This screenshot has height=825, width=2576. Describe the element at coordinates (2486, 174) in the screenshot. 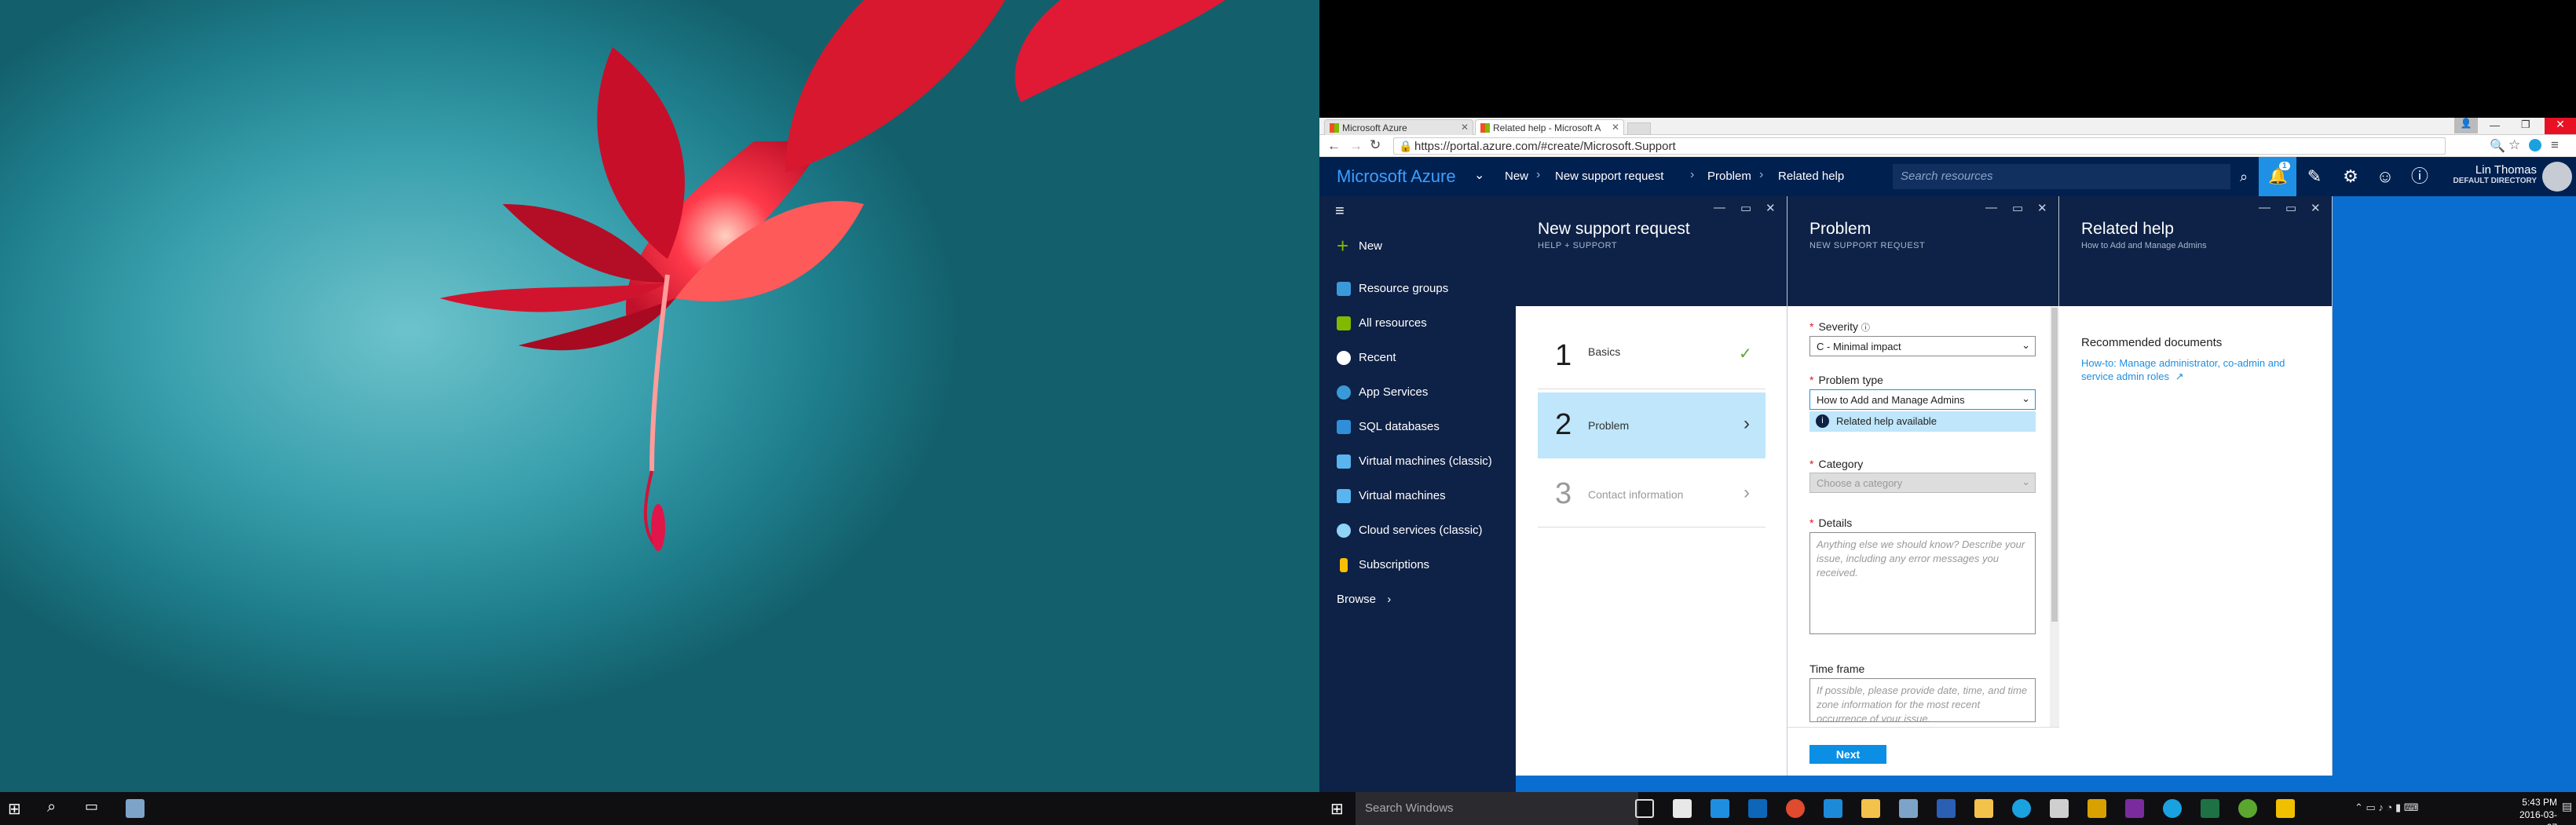

I see `user-menu: Lin Thomas DEFAULT DIRECTORY` at that location.